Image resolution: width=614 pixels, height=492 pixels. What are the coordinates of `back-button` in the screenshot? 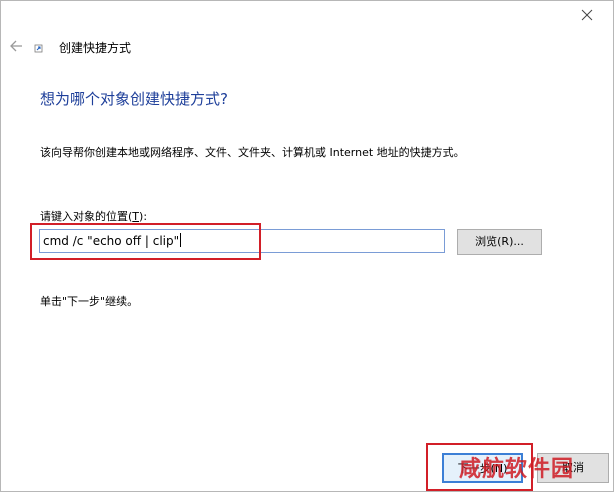 It's located at (17, 47).